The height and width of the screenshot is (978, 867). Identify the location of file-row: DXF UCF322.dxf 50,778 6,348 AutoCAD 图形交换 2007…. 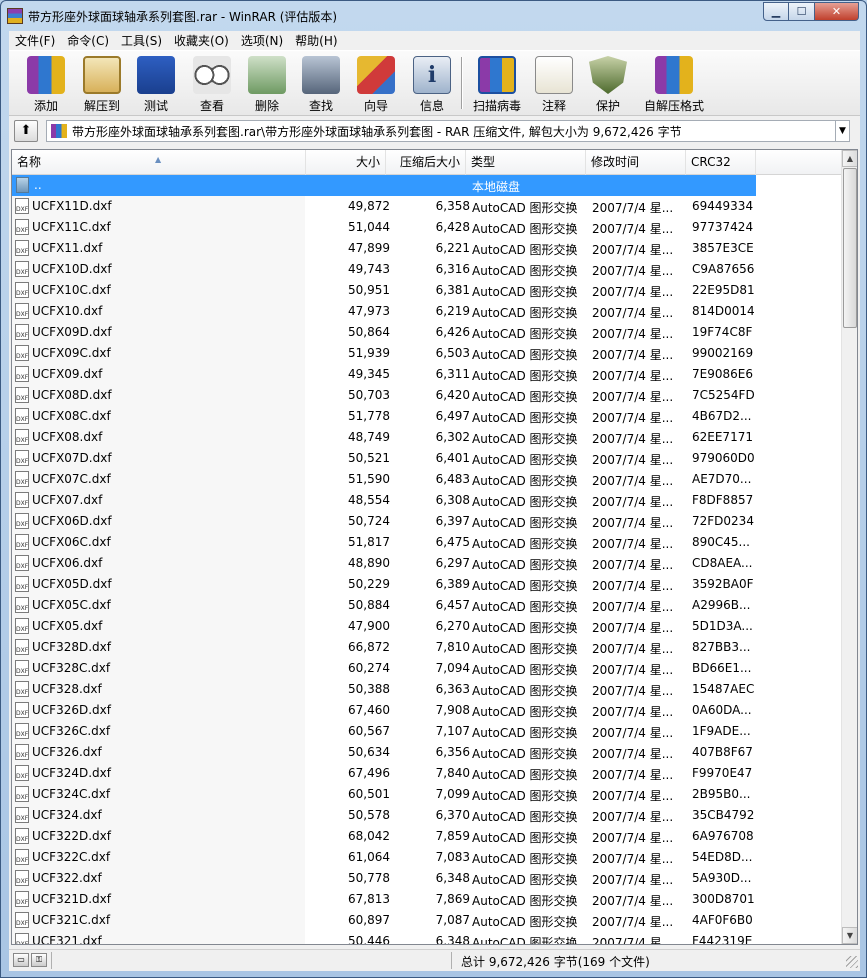
(428, 878).